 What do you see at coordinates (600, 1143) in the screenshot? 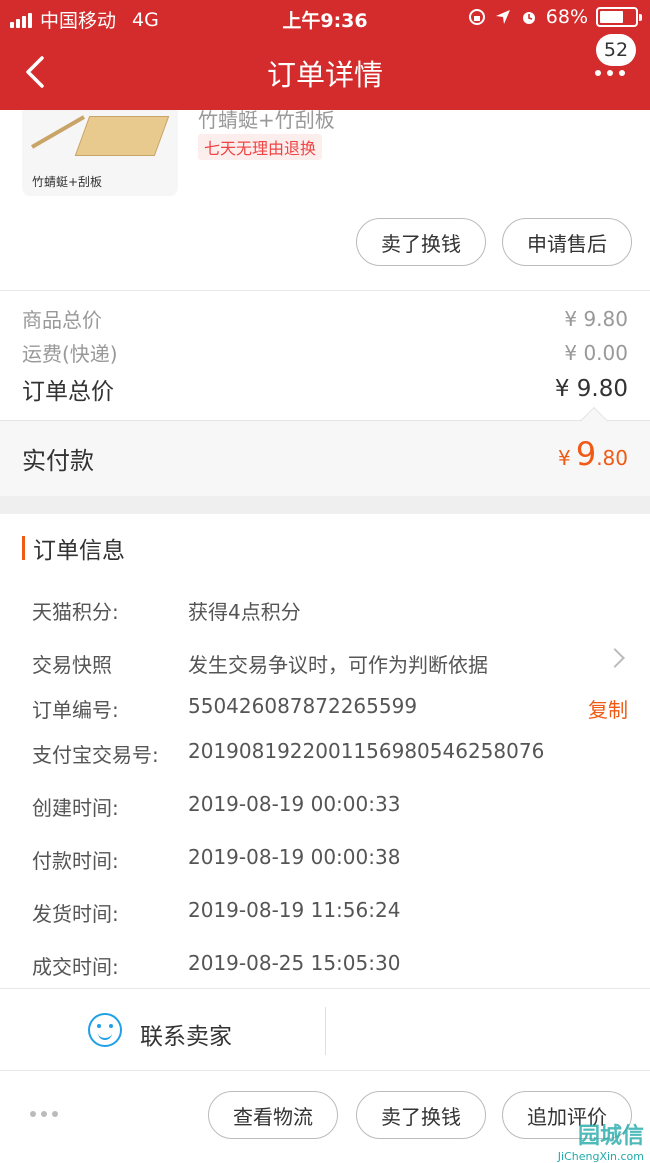
I see `watermark: 园城信 JiChengXin.com` at bounding box center [600, 1143].